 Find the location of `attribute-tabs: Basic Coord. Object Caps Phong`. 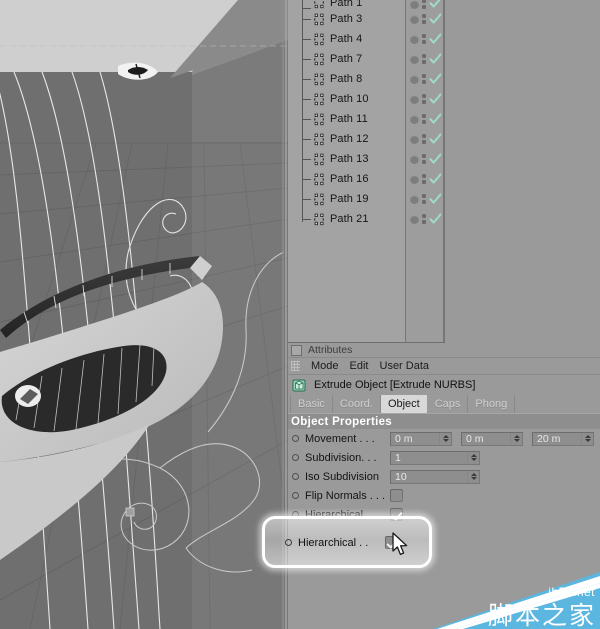

attribute-tabs: Basic Coord. Object Caps Phong is located at coordinates (444, 404).